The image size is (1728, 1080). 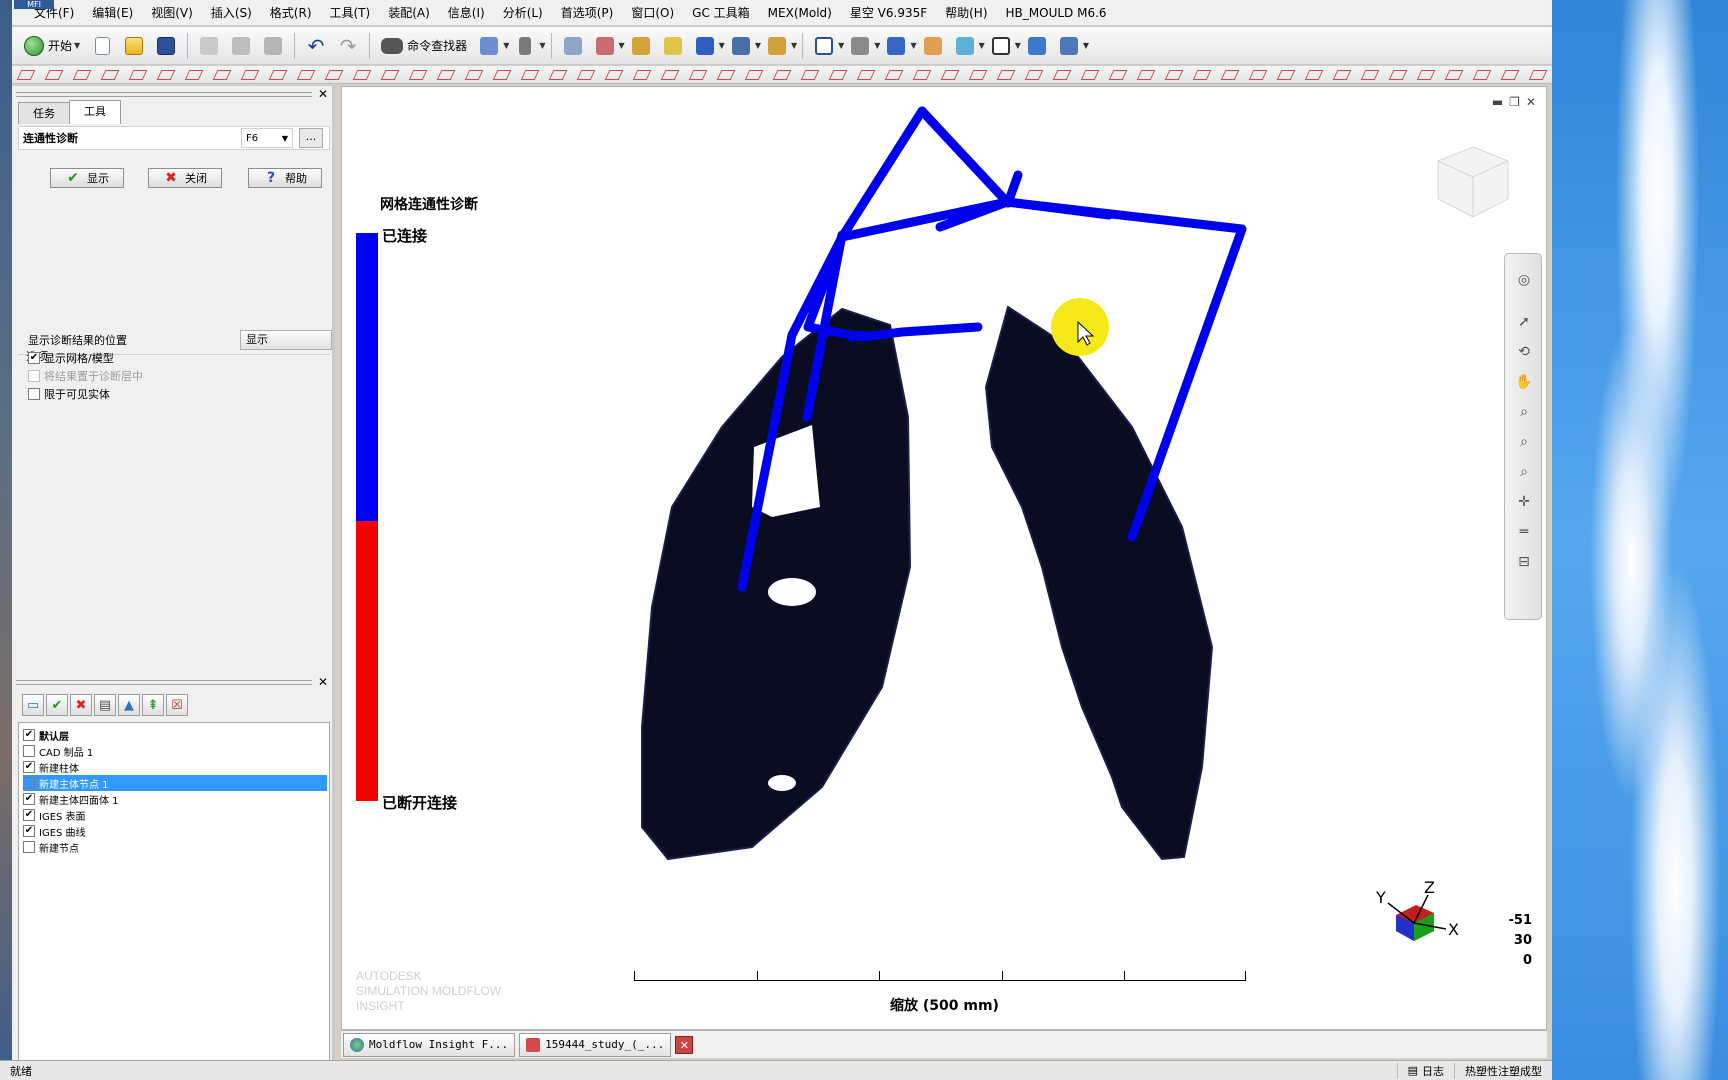 What do you see at coordinates (741, 46) in the screenshot?
I see `snap-button` at bounding box center [741, 46].